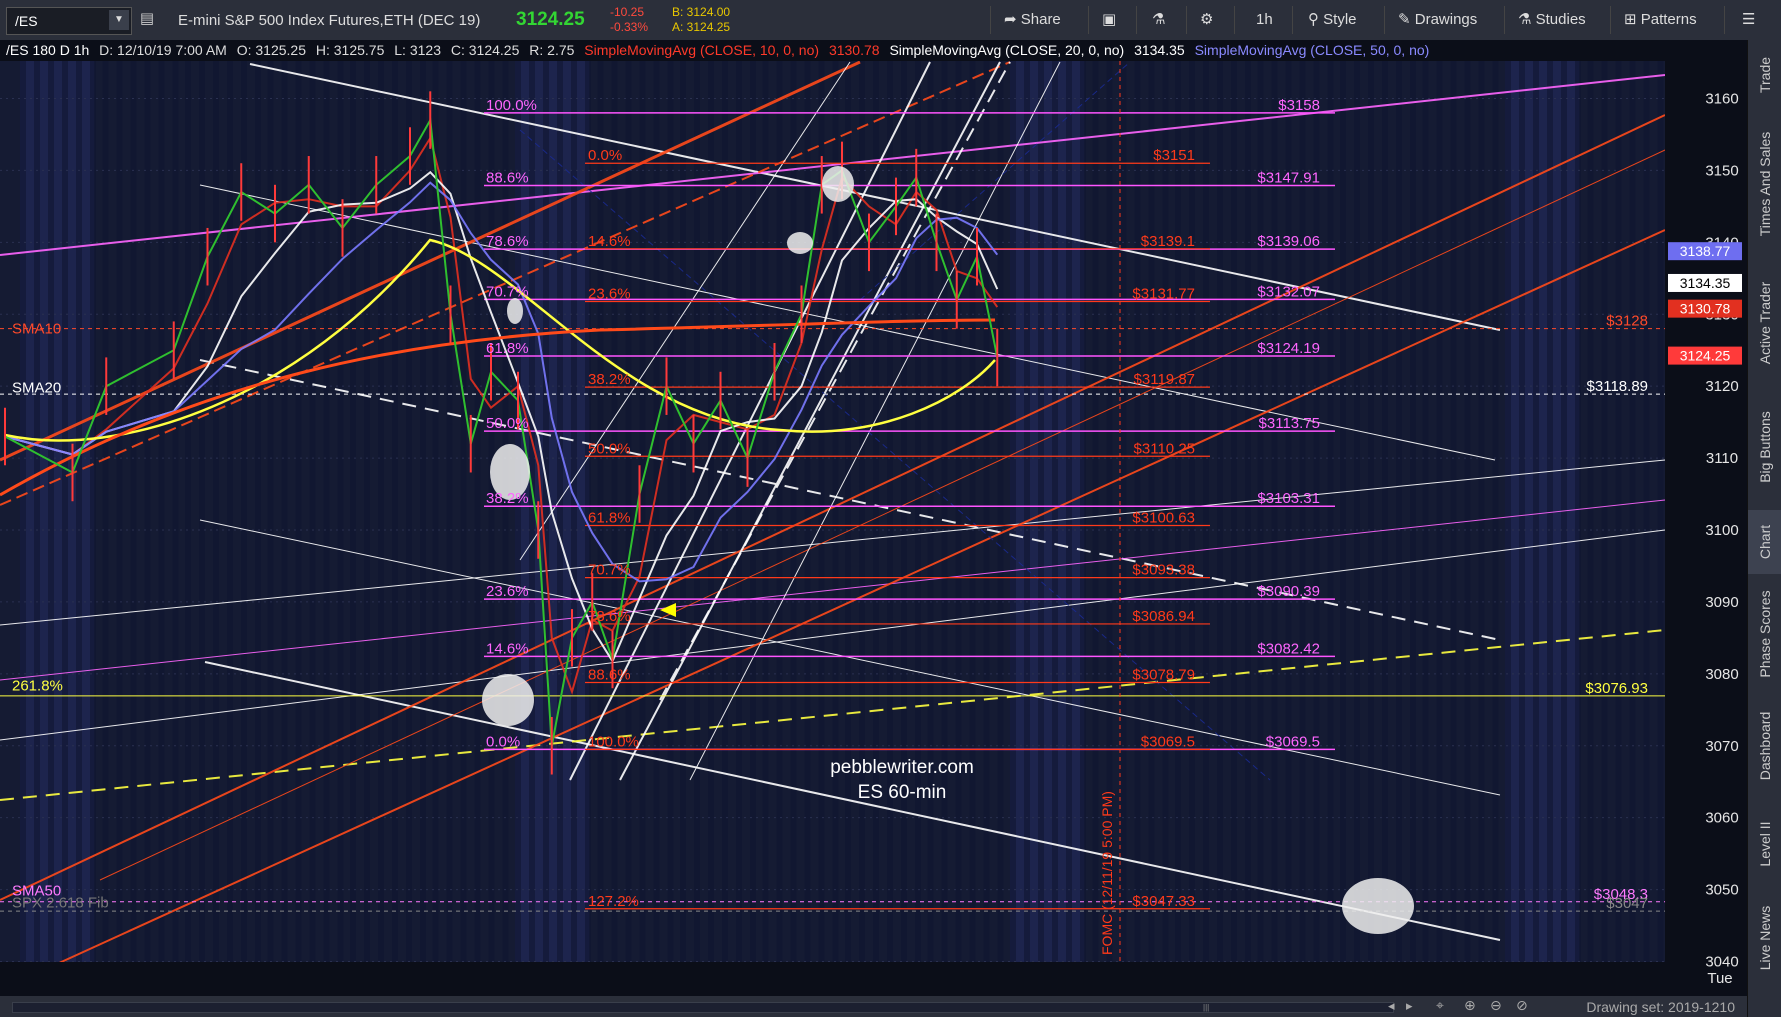  I want to click on bottom-bar: ||| ◂ ▸ ⌖ ⊕ ⊖ ⊘ Drawing set: 2019-1210, so click(873, 1006).